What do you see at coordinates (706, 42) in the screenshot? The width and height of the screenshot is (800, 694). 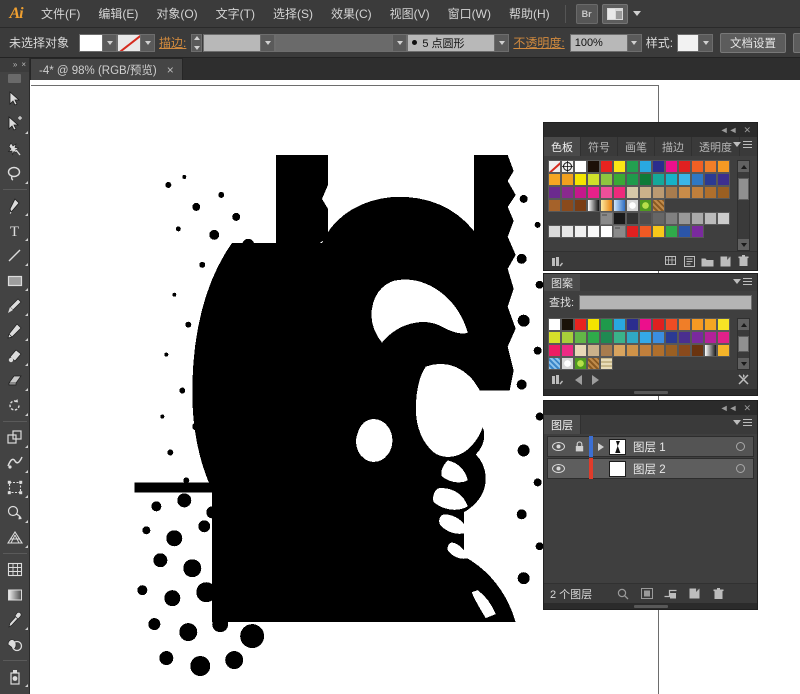 I see `graphic-style-dropdown-icon` at bounding box center [706, 42].